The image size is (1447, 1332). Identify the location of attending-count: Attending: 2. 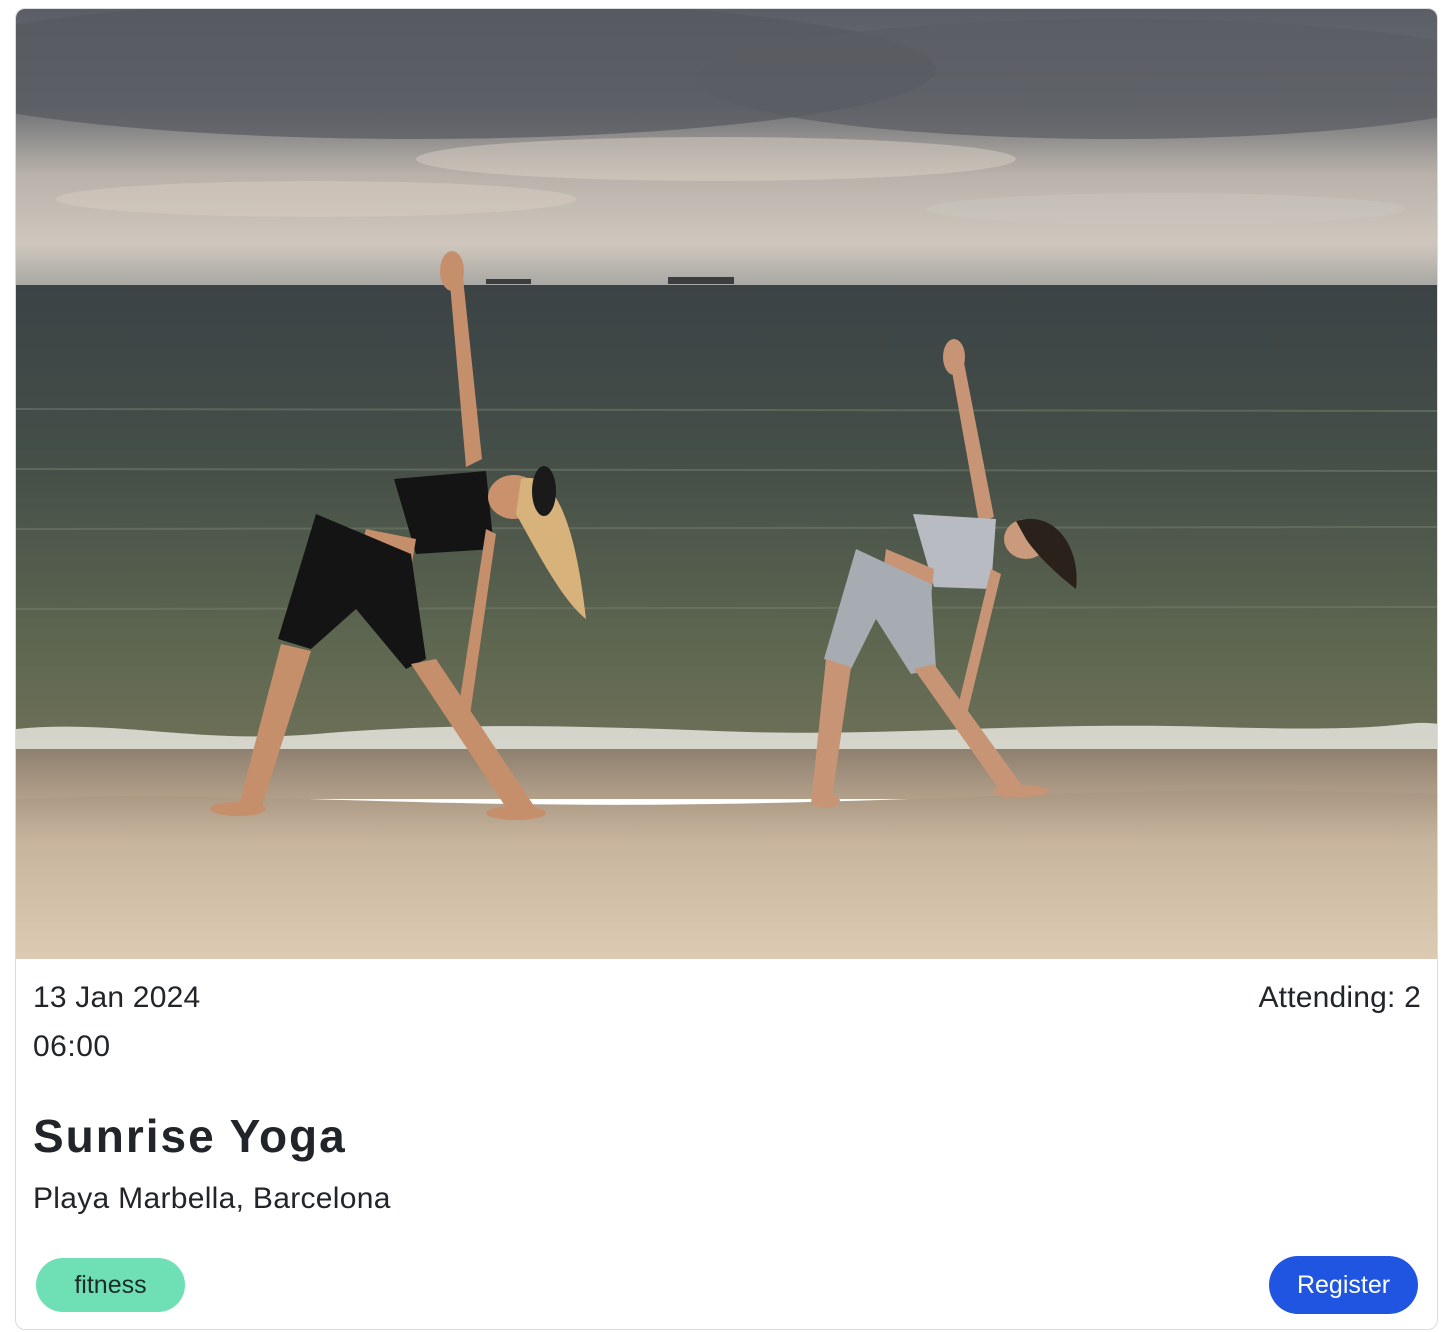
(1339, 997).